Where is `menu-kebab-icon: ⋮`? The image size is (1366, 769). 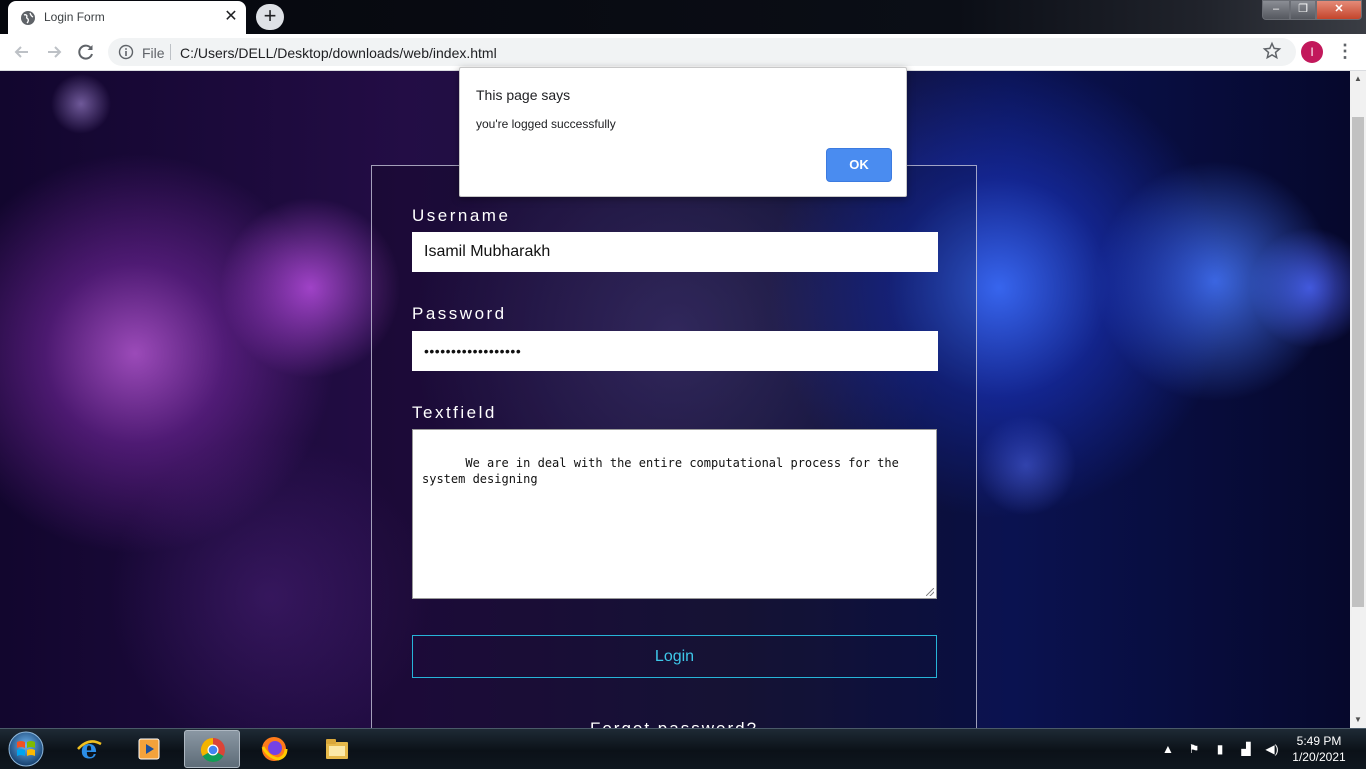 menu-kebab-icon: ⋮ is located at coordinates (1345, 52).